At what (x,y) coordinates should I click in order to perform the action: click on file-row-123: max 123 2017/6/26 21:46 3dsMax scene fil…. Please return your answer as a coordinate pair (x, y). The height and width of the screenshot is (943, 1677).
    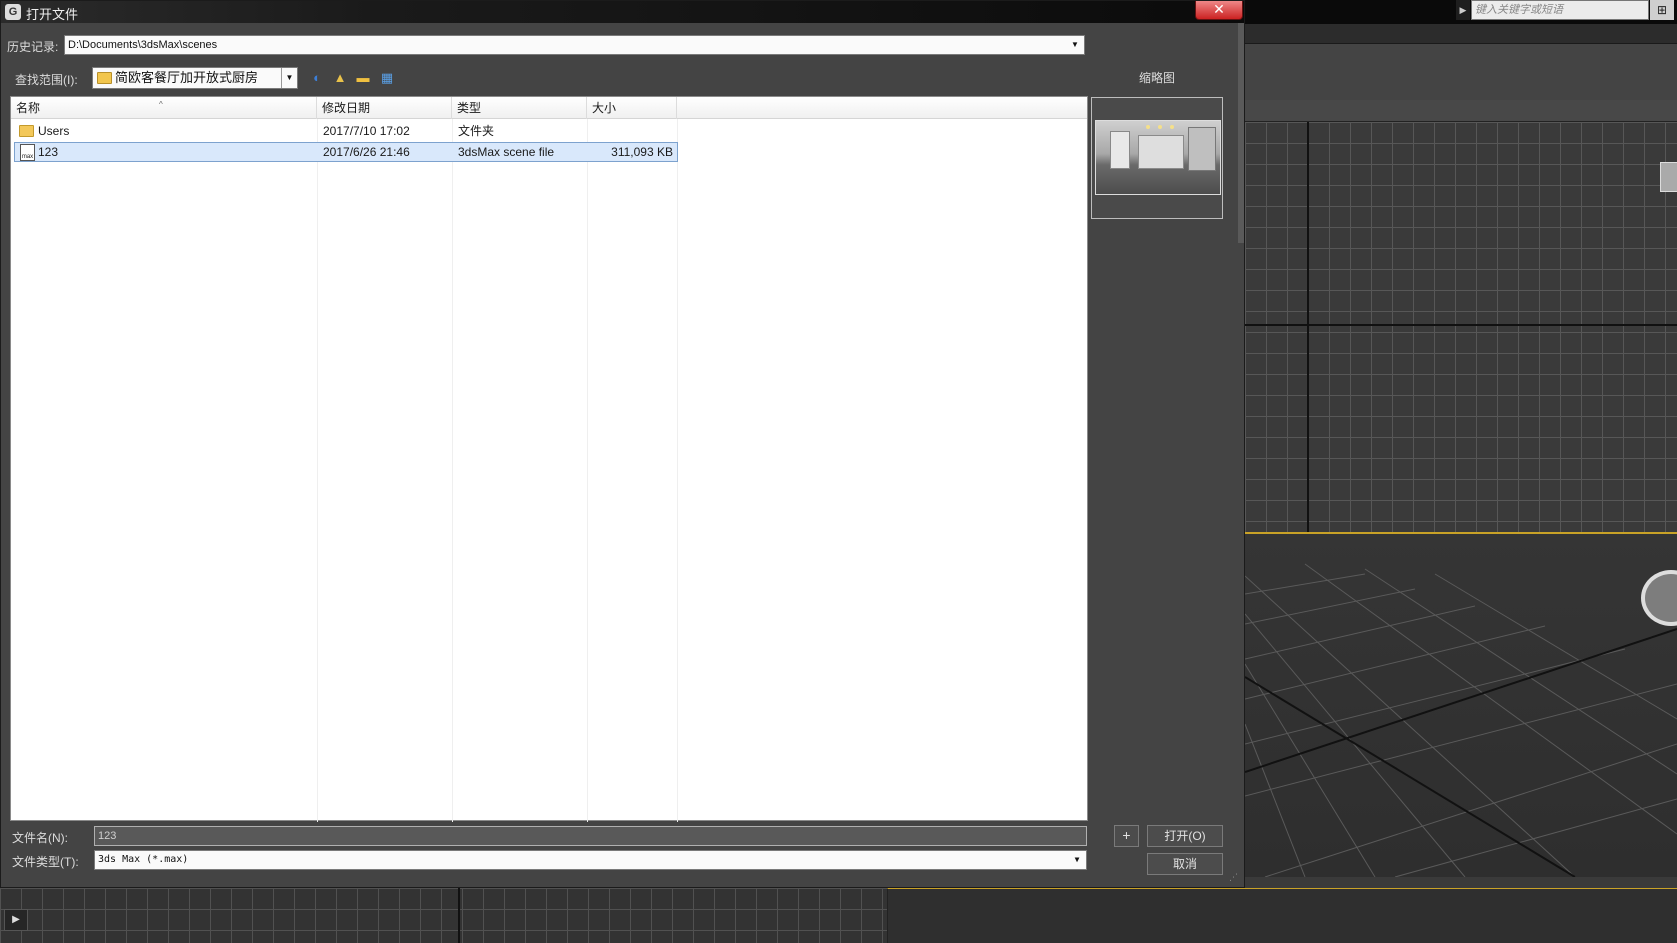
    Looking at the image, I should click on (346, 152).